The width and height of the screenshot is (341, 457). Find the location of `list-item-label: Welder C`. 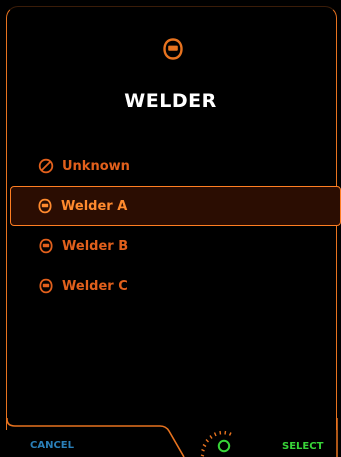

list-item-label: Welder C is located at coordinates (95, 286).